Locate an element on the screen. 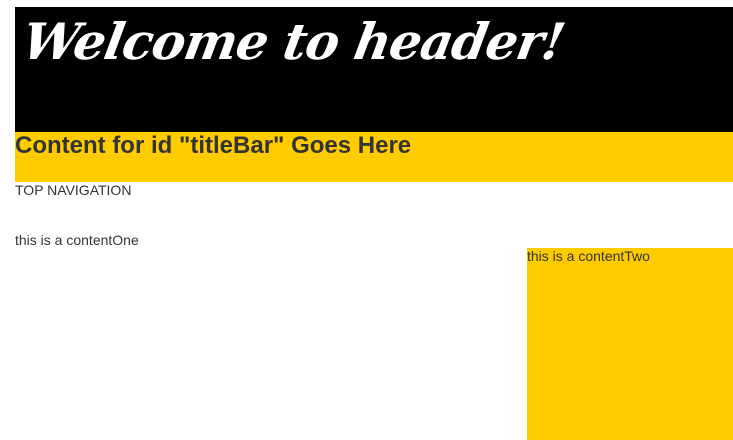 The image size is (733, 440). top-navigation: TOP NAVIGATION is located at coordinates (73, 190).